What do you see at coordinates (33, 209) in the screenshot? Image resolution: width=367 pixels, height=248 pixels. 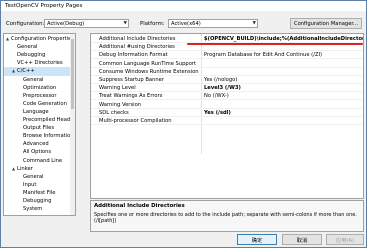 I see `tree-item-label: System` at bounding box center [33, 209].